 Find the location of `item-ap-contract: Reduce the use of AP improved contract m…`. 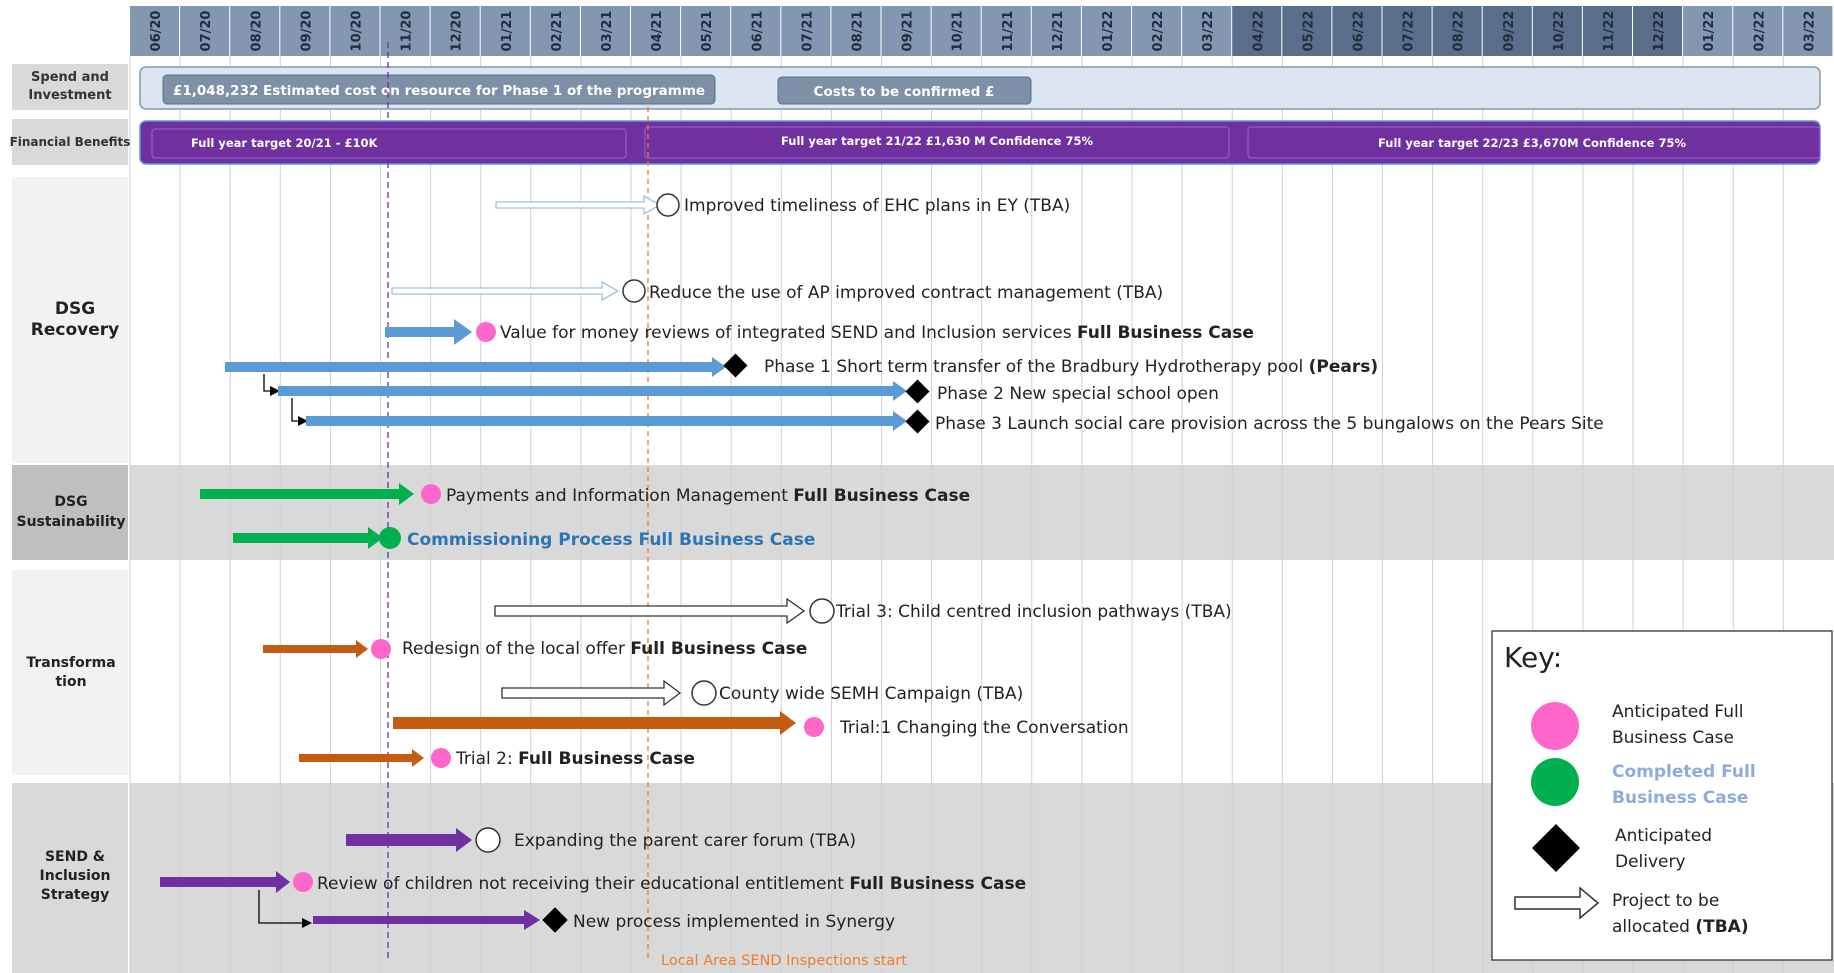

item-ap-contract: Reduce the use of AP improved contract m… is located at coordinates (906, 293).